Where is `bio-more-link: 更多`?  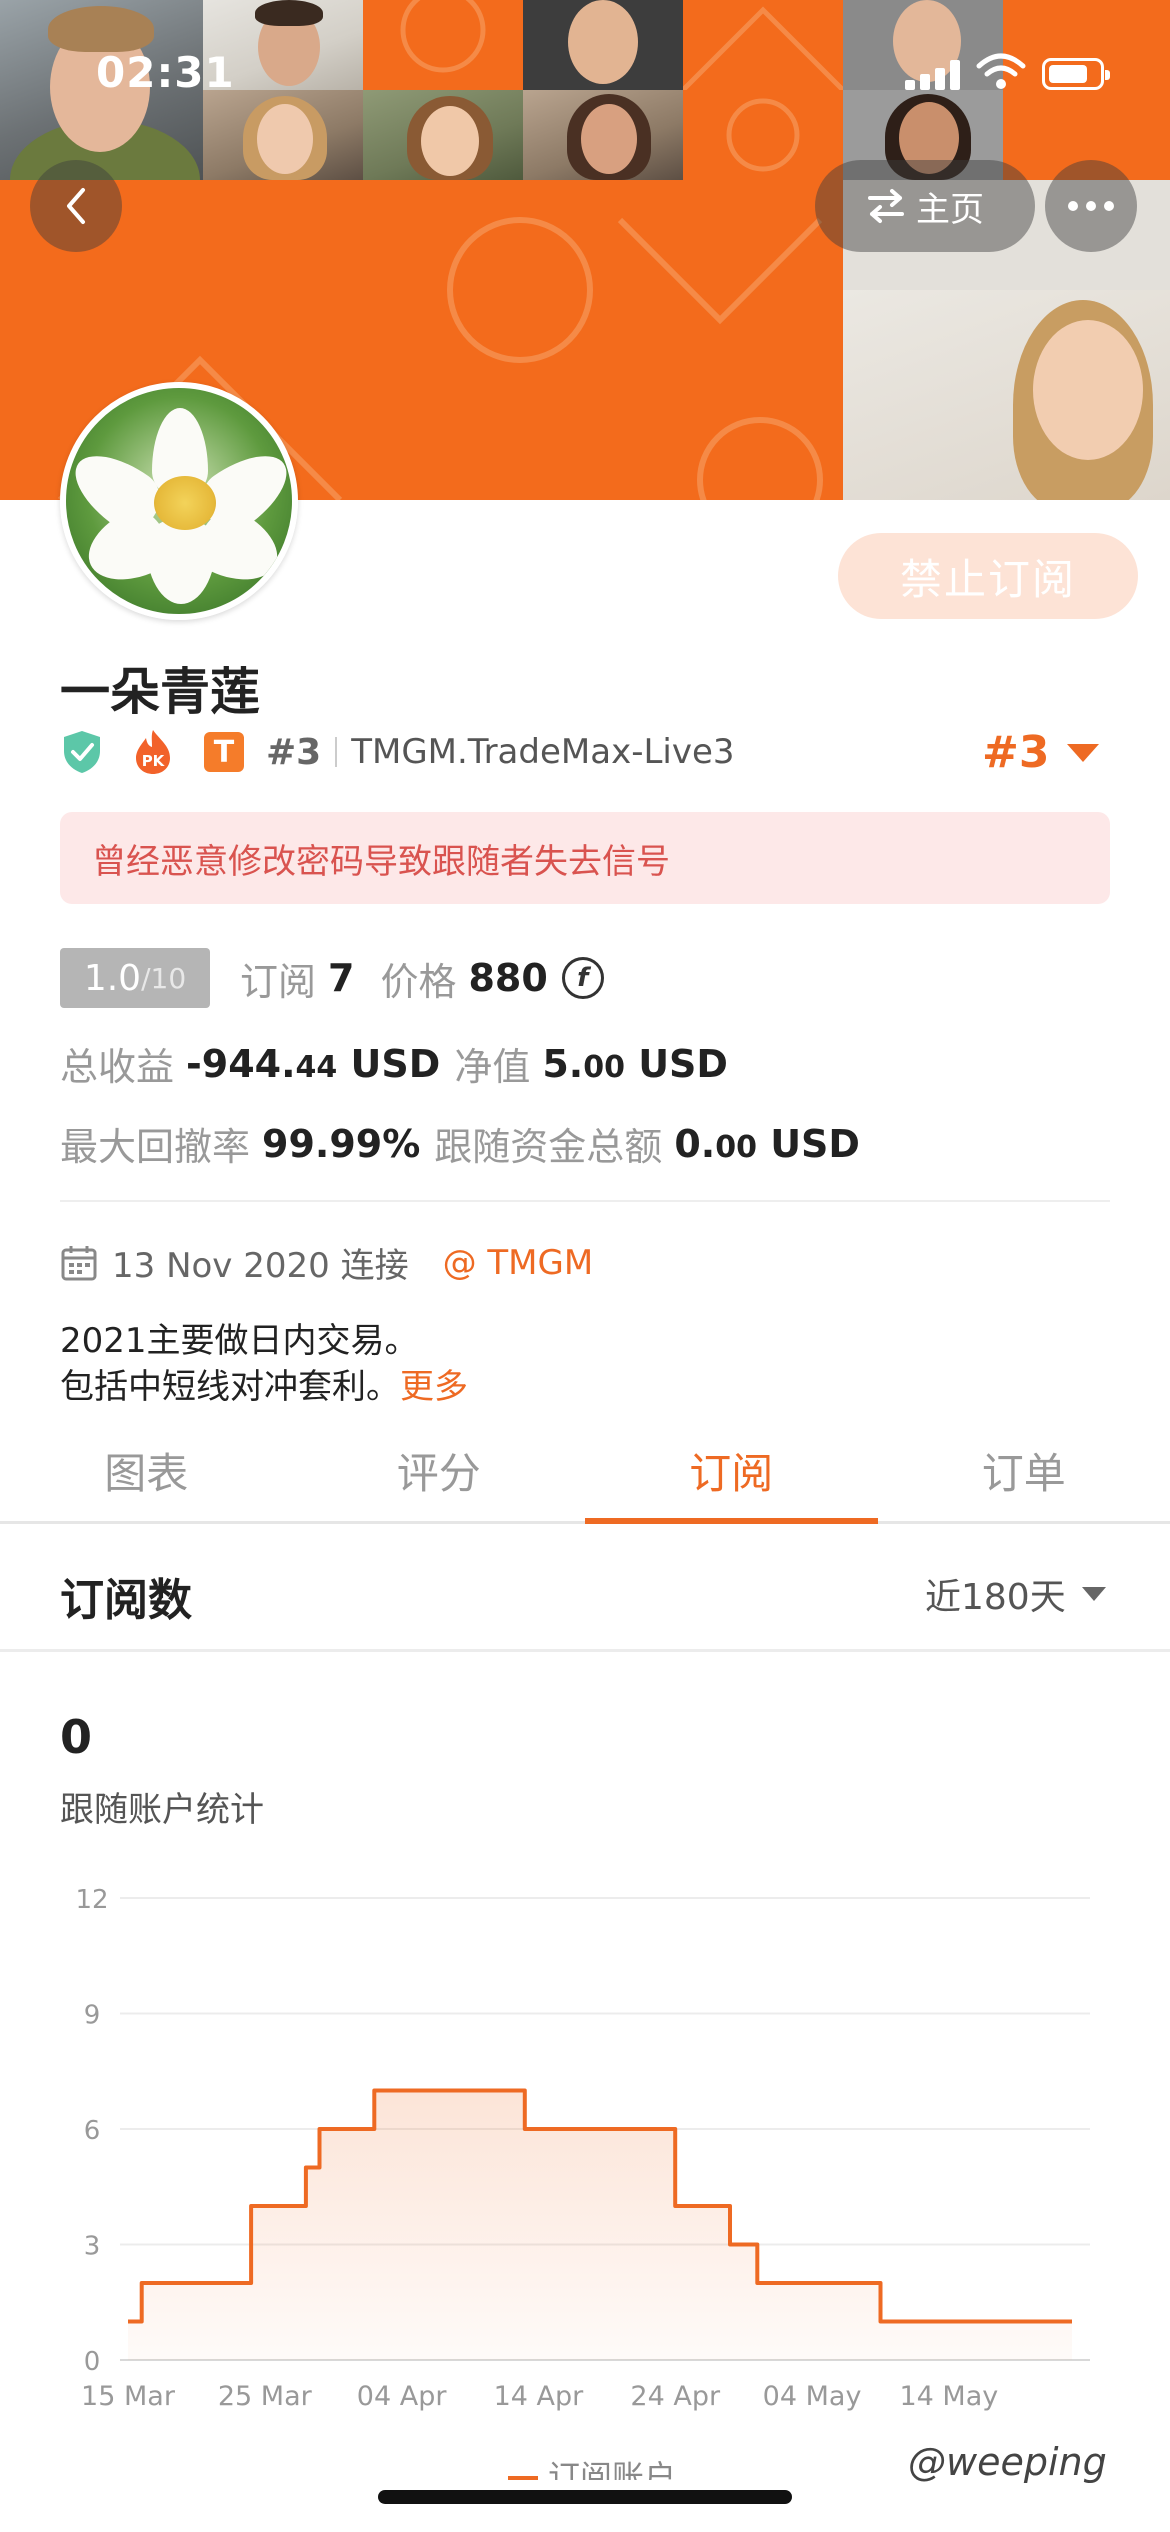
bio-more-link: 更多 is located at coordinates (434, 1387).